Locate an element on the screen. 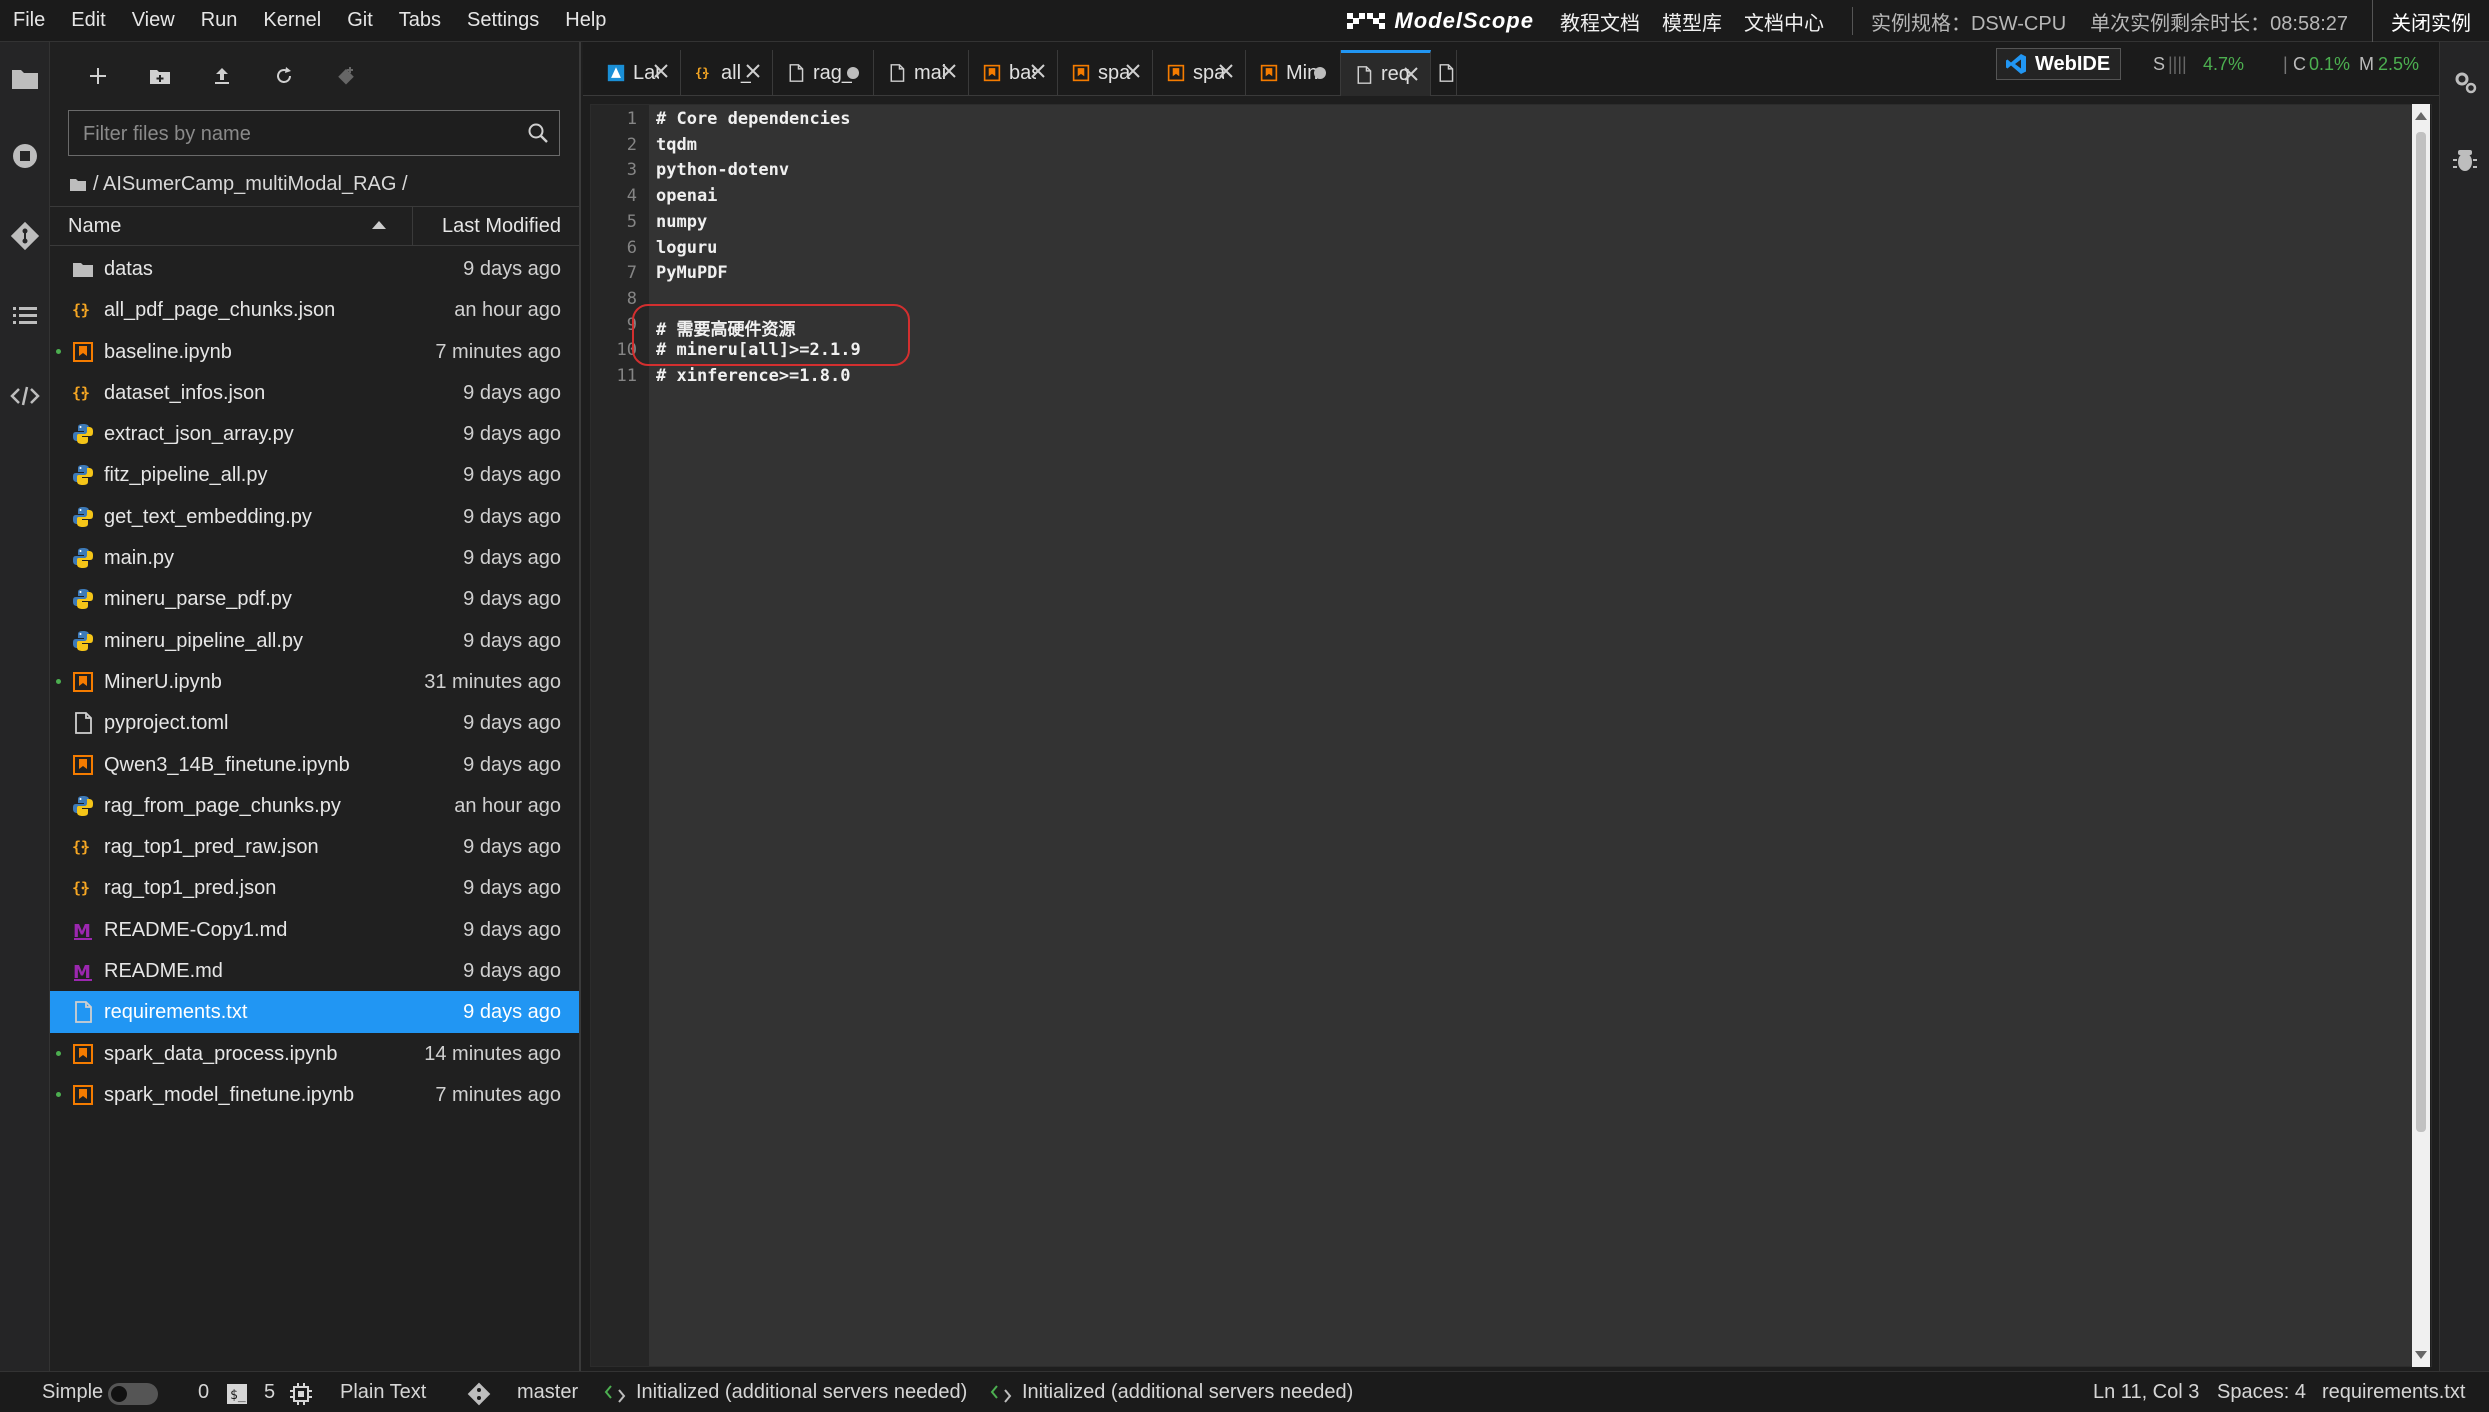 Image resolution: width=2489 pixels, height=1412 pixels. new-folder-button is located at coordinates (160, 76).